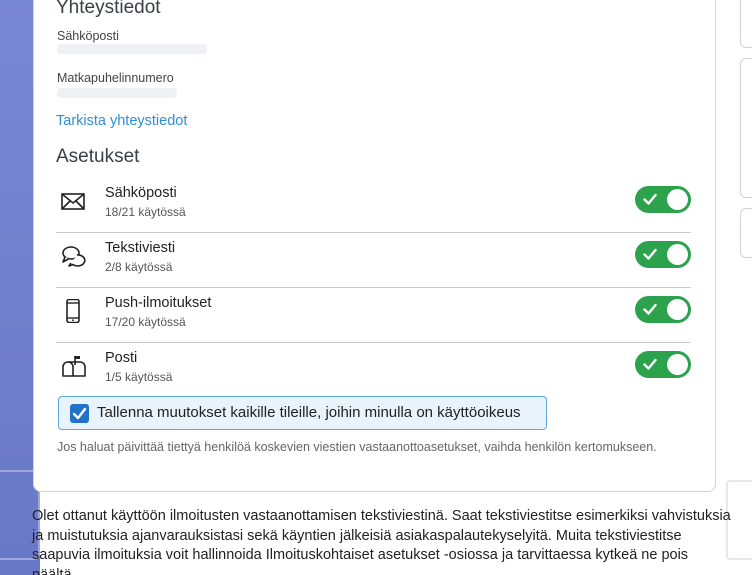 The height and width of the screenshot is (575, 752). Describe the element at coordinates (108, 9) in the screenshot. I see `contact-section-title: Yhteystiedot` at that location.